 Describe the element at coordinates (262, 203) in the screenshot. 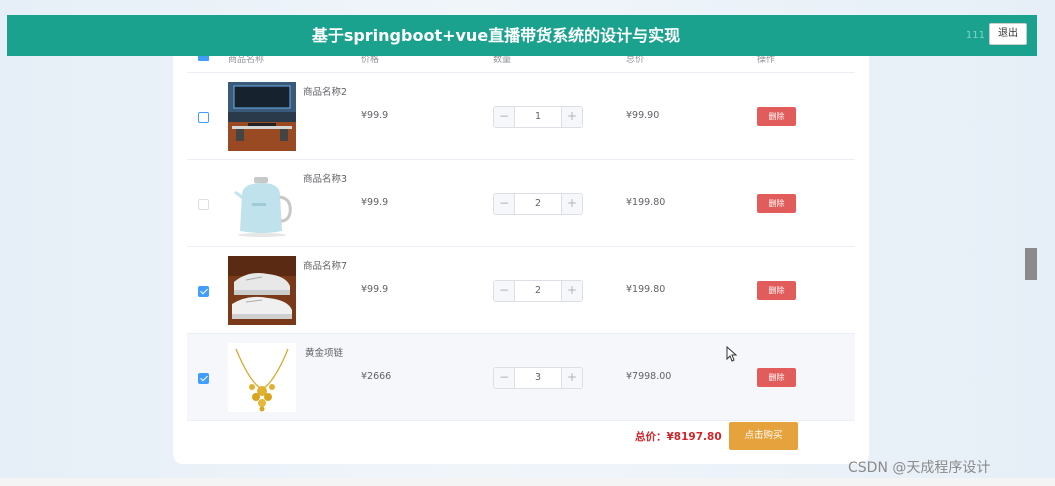

I see `kettle-image` at that location.